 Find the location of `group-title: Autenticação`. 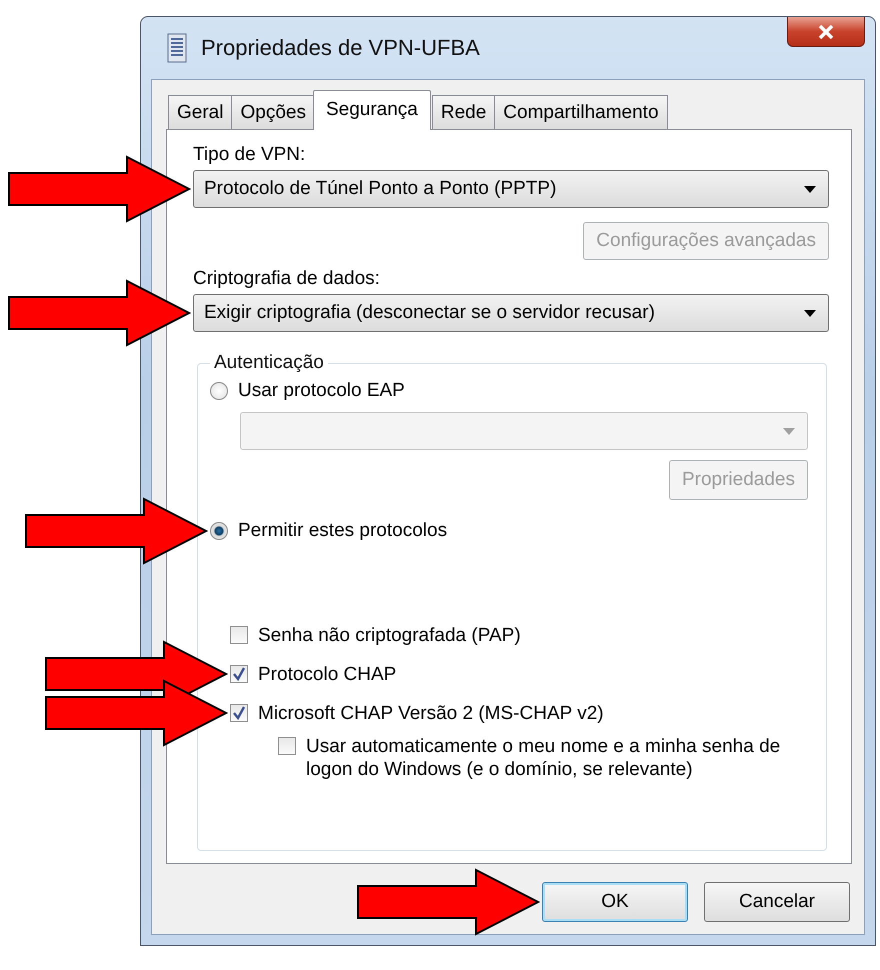

group-title: Autenticação is located at coordinates (269, 363).